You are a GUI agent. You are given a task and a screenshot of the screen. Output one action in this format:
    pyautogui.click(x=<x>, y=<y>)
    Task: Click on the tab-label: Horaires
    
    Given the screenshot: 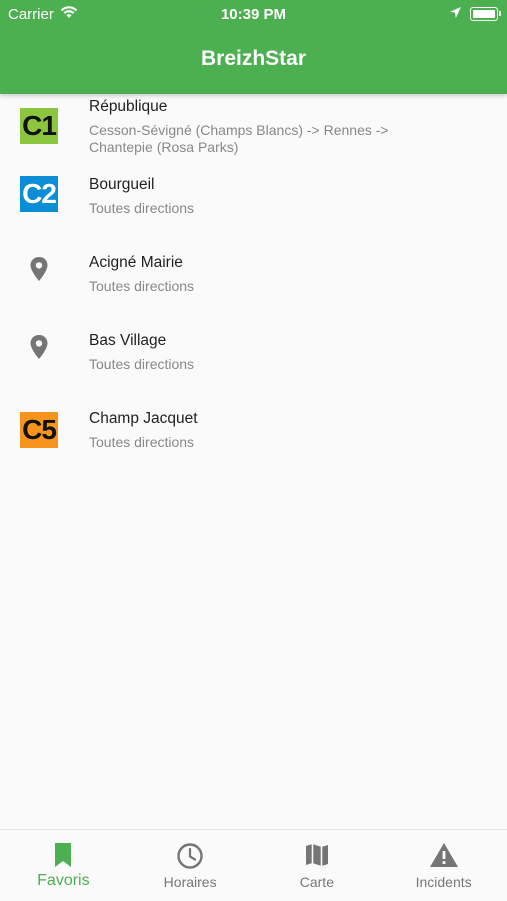 What is the action you would take?
    pyautogui.click(x=190, y=882)
    